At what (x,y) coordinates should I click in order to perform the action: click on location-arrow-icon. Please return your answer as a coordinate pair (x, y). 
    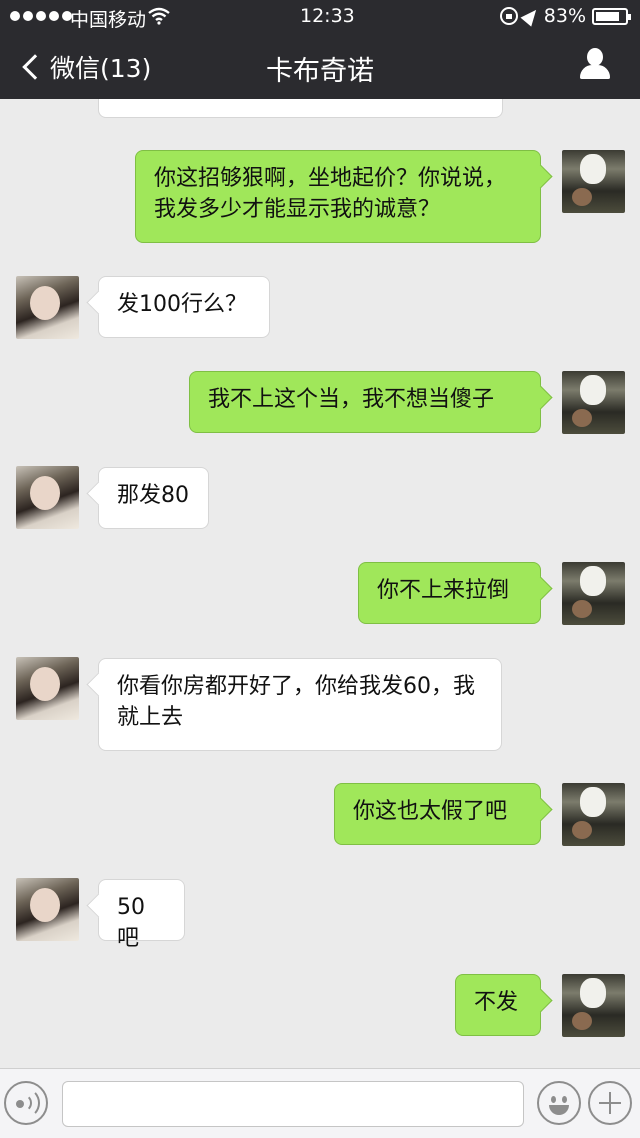
    Looking at the image, I should click on (531, 16).